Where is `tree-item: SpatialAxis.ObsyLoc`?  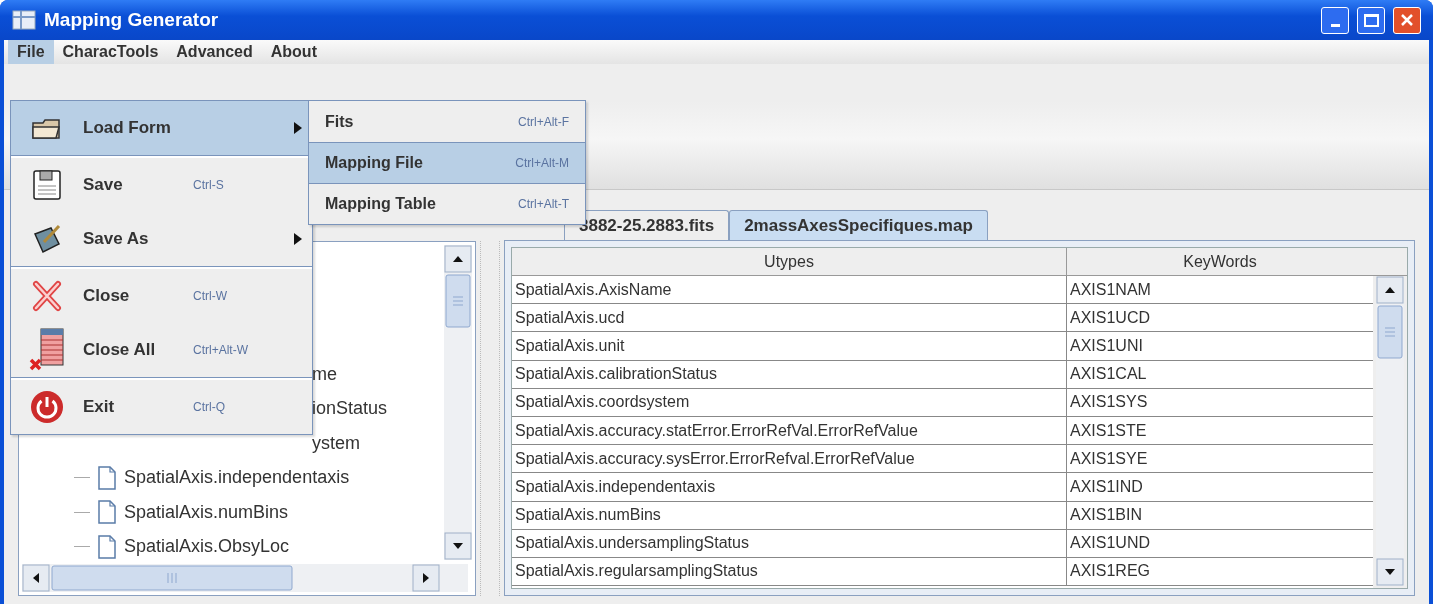
tree-item: SpatialAxis.ObsyLoc is located at coordinates (207, 547).